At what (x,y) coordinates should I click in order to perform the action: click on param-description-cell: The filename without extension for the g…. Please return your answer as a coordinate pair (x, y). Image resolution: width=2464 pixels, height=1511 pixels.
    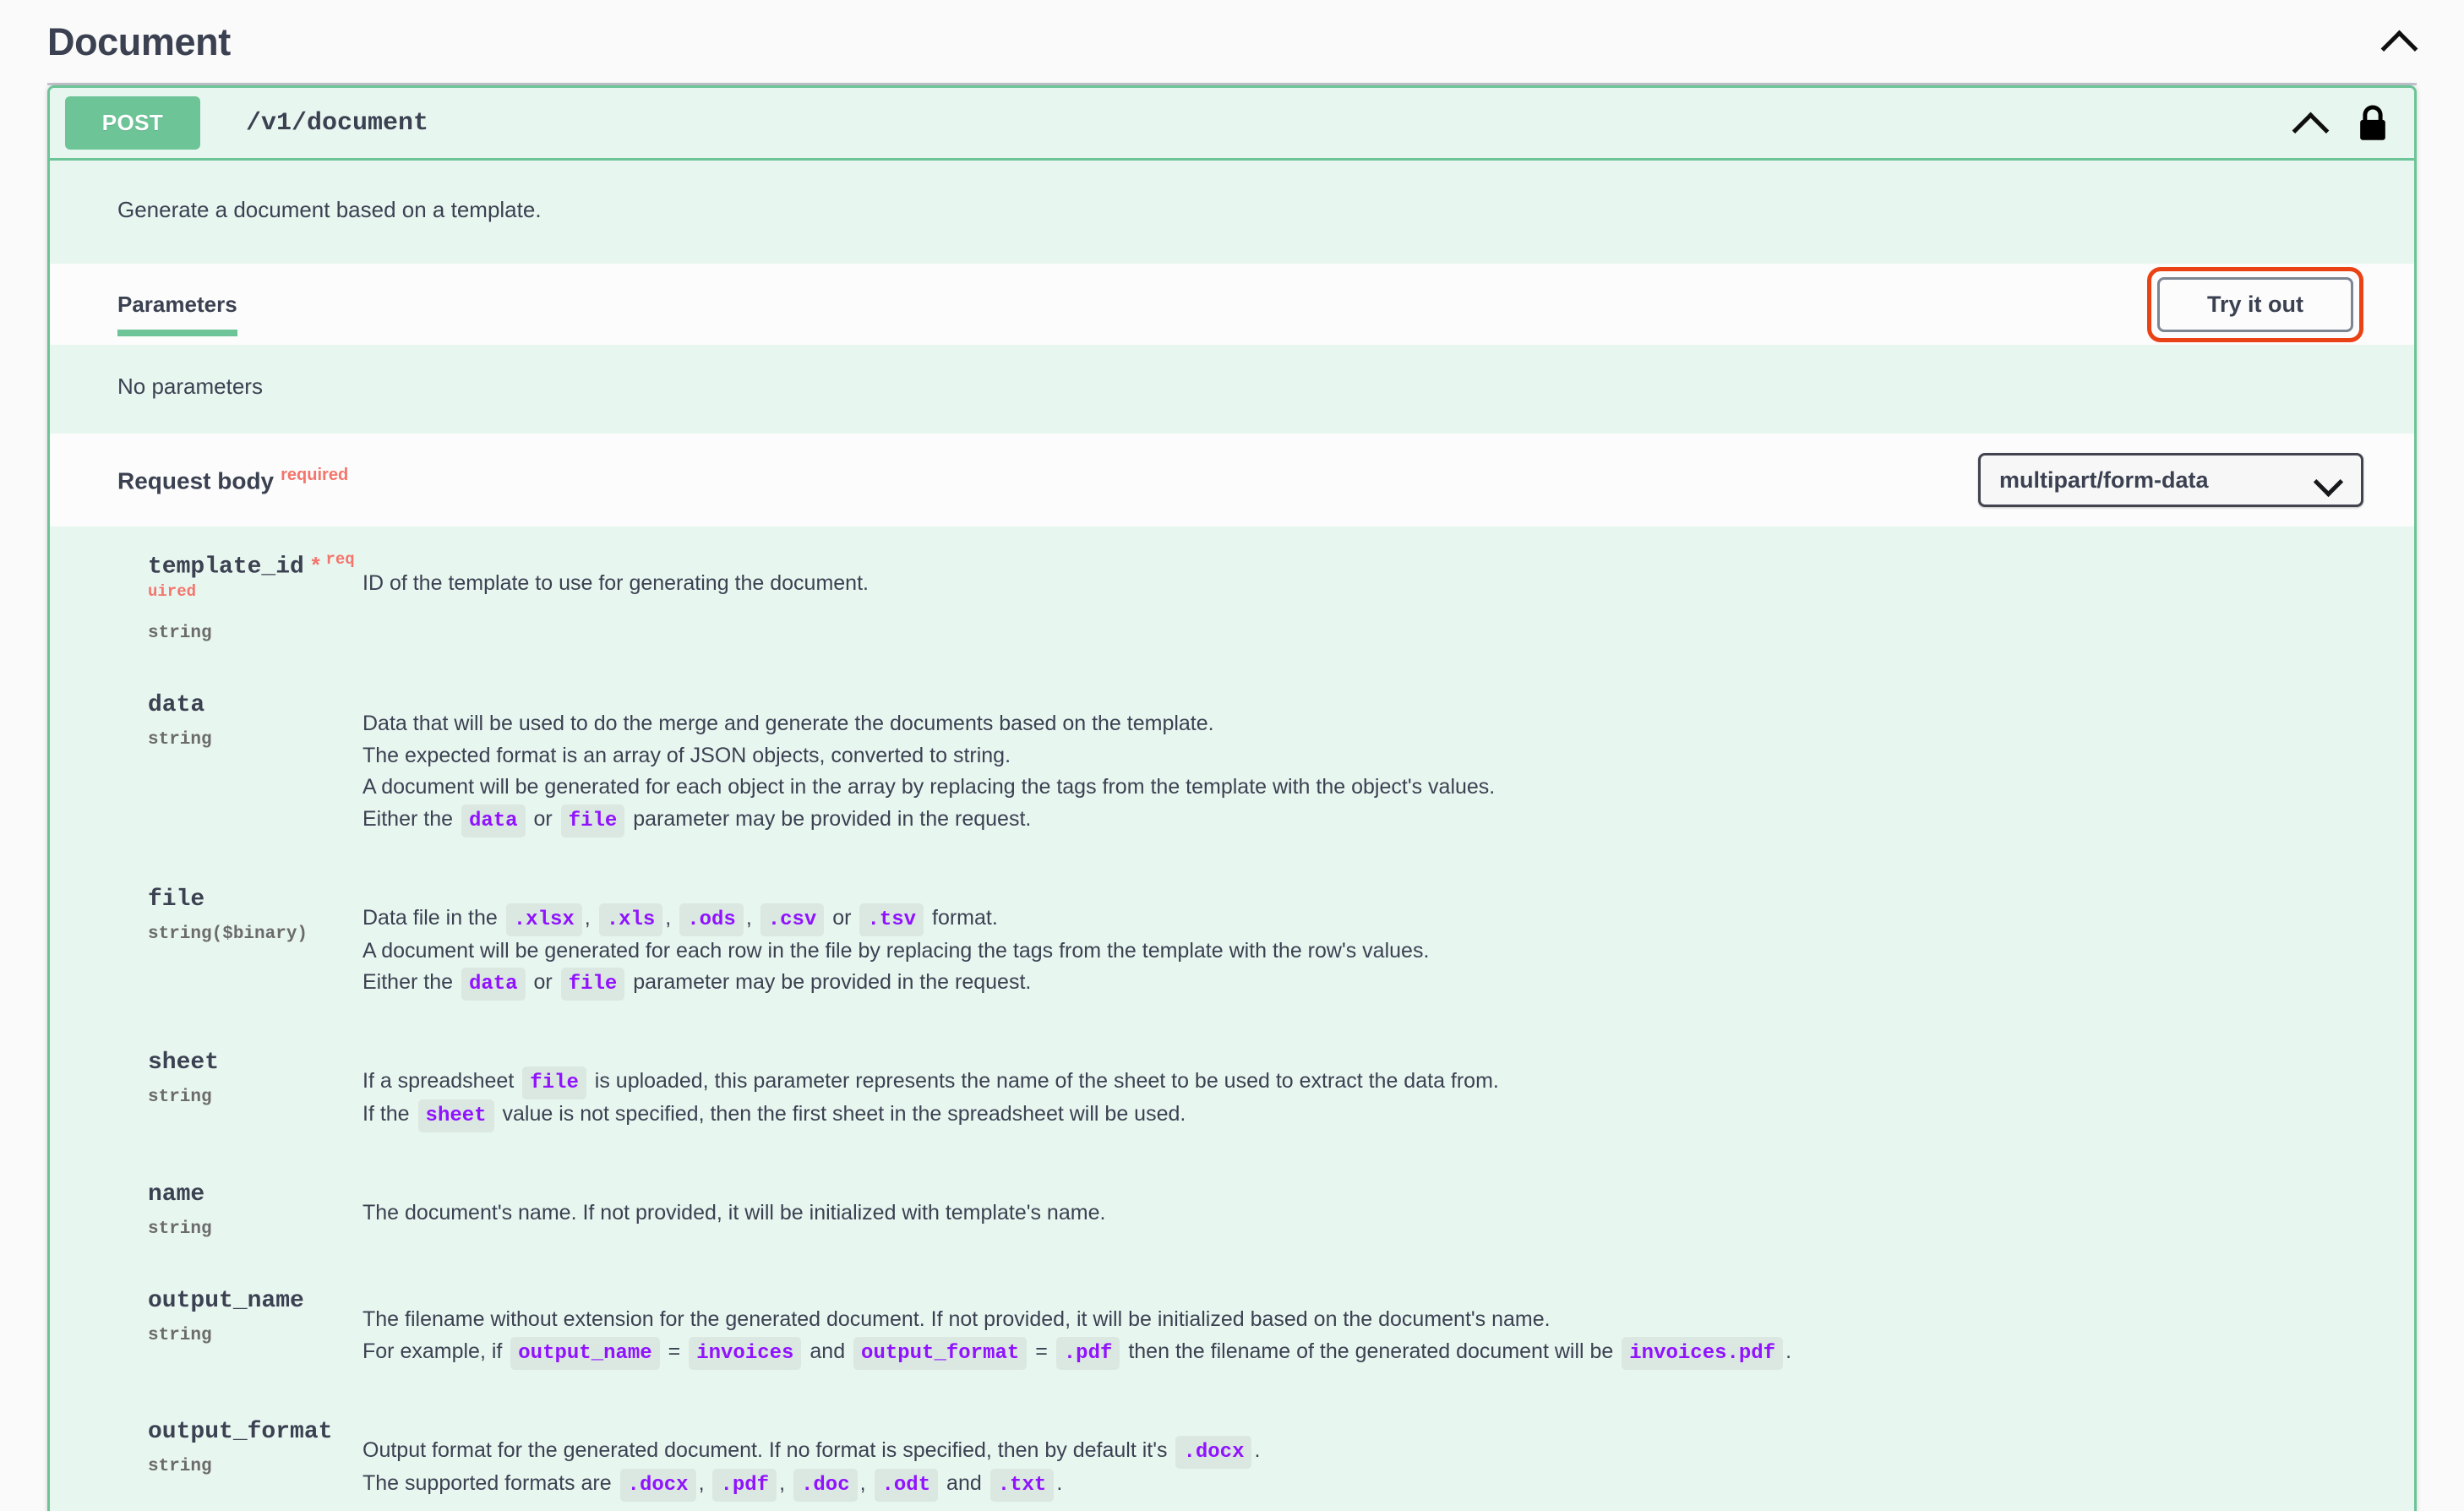
    Looking at the image, I should click on (1388, 1328).